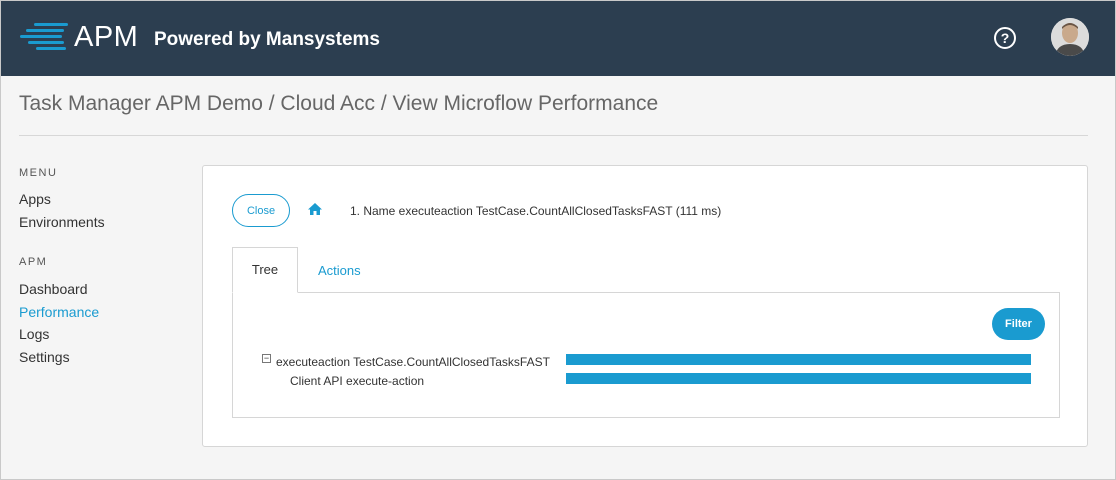 This screenshot has height=480, width=1116. I want to click on tab-tree: Tree, so click(265, 270).